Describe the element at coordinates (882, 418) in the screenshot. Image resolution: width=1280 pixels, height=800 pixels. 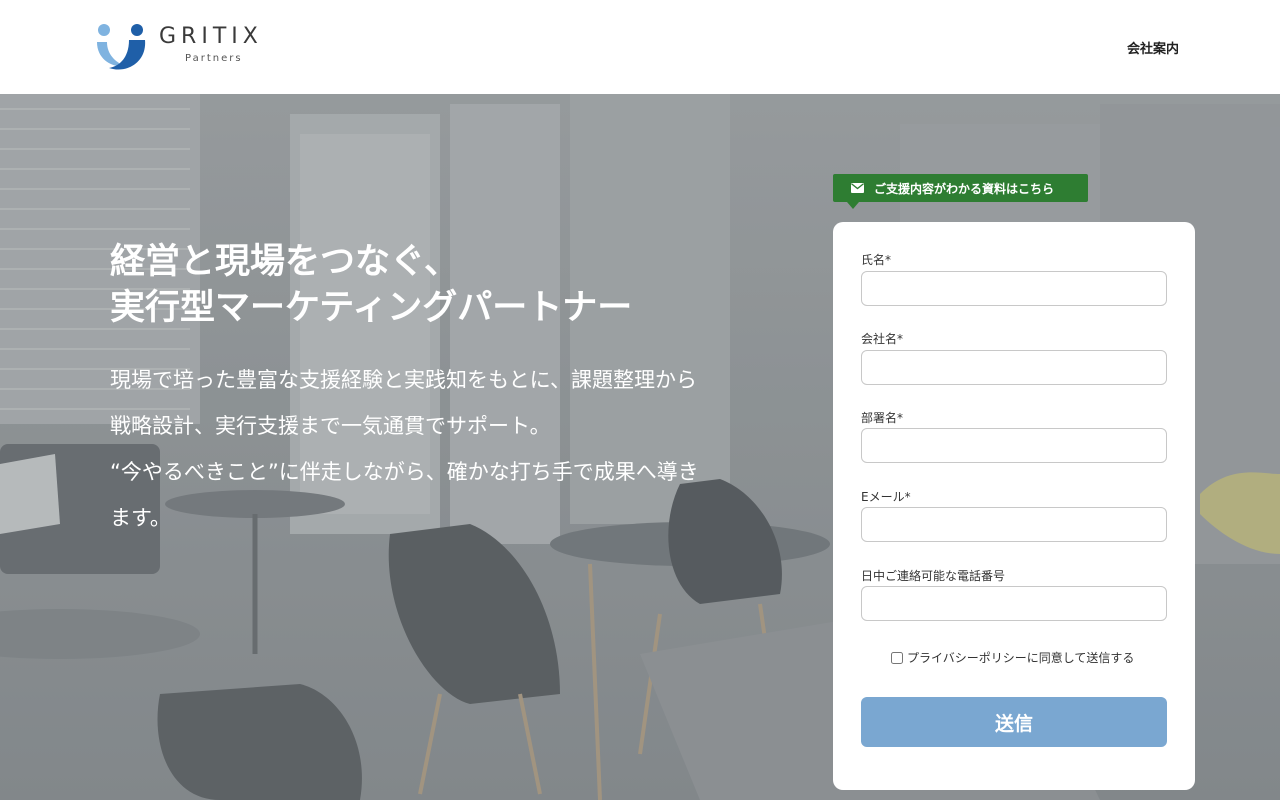
I see `department-label: 部署名*` at that location.